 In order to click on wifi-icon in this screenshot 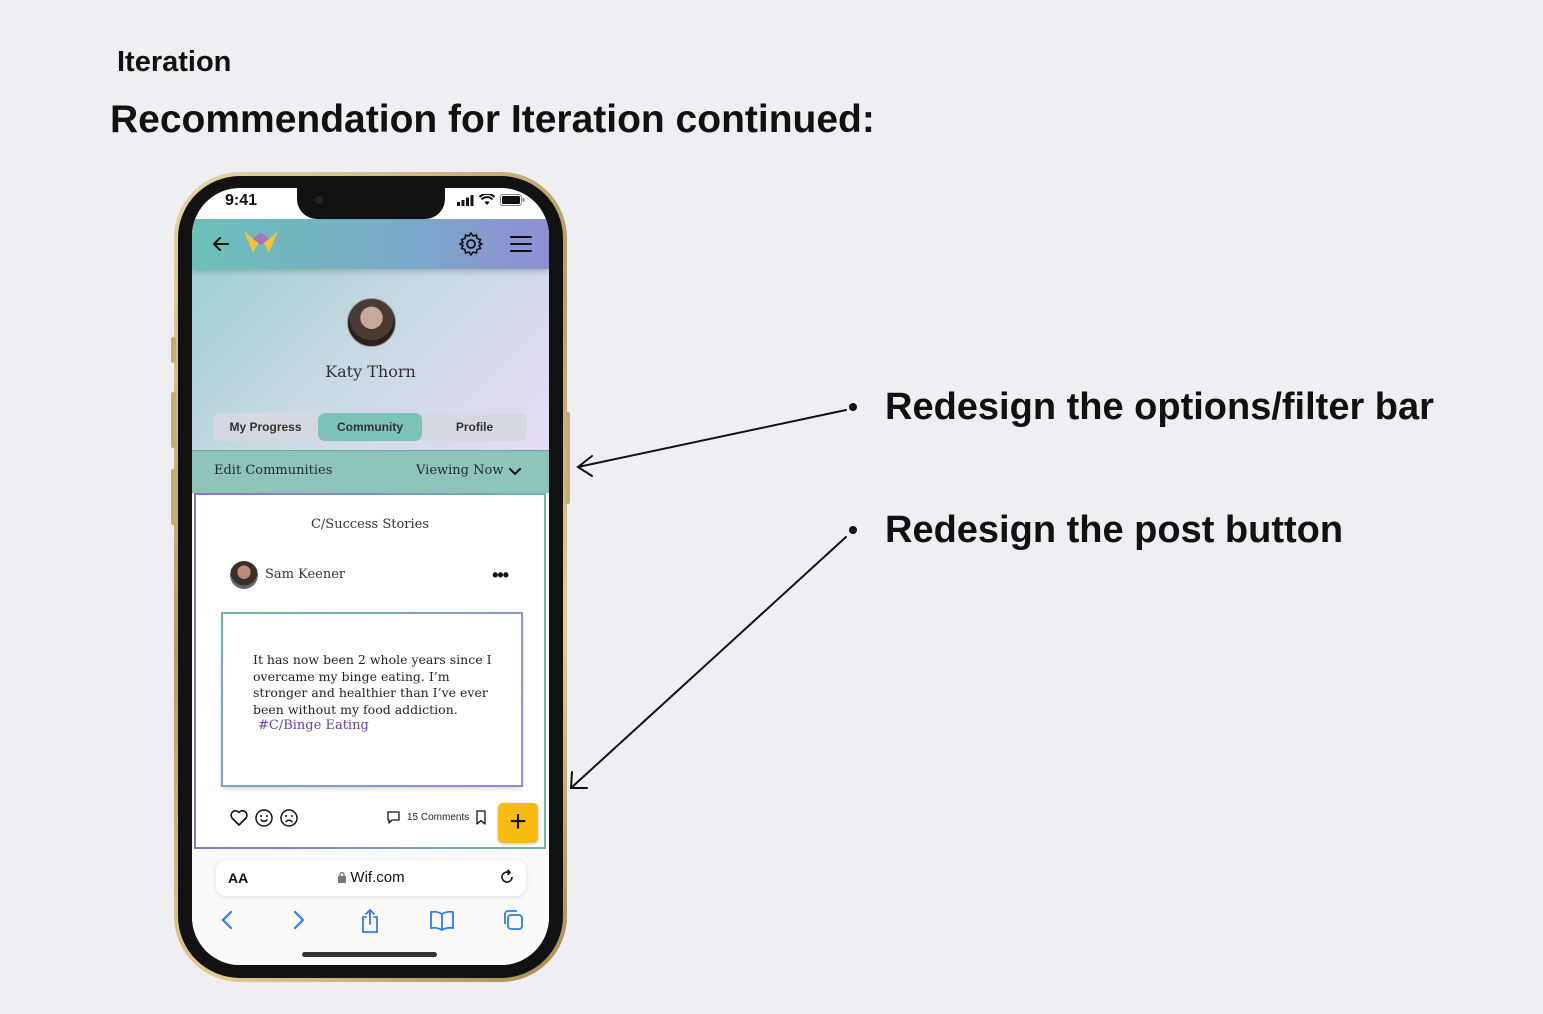, I will do `click(487, 199)`.